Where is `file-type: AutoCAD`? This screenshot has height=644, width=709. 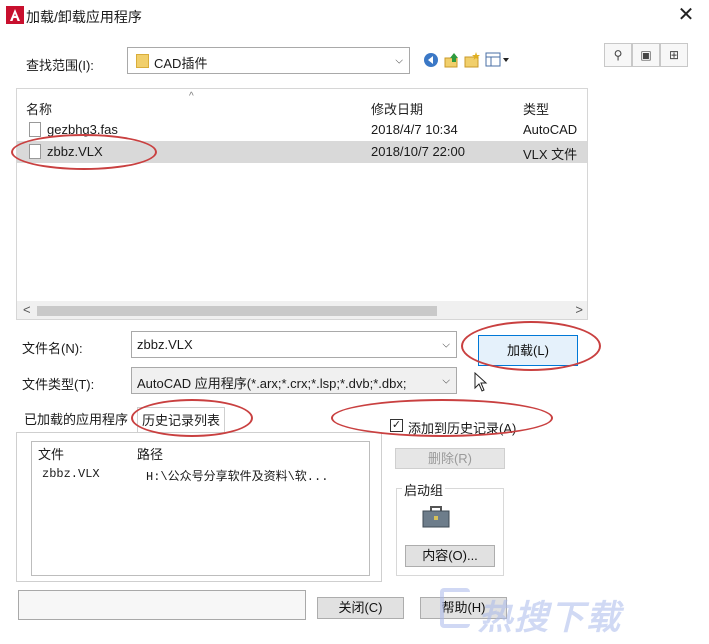 file-type: AutoCAD is located at coordinates (550, 129).